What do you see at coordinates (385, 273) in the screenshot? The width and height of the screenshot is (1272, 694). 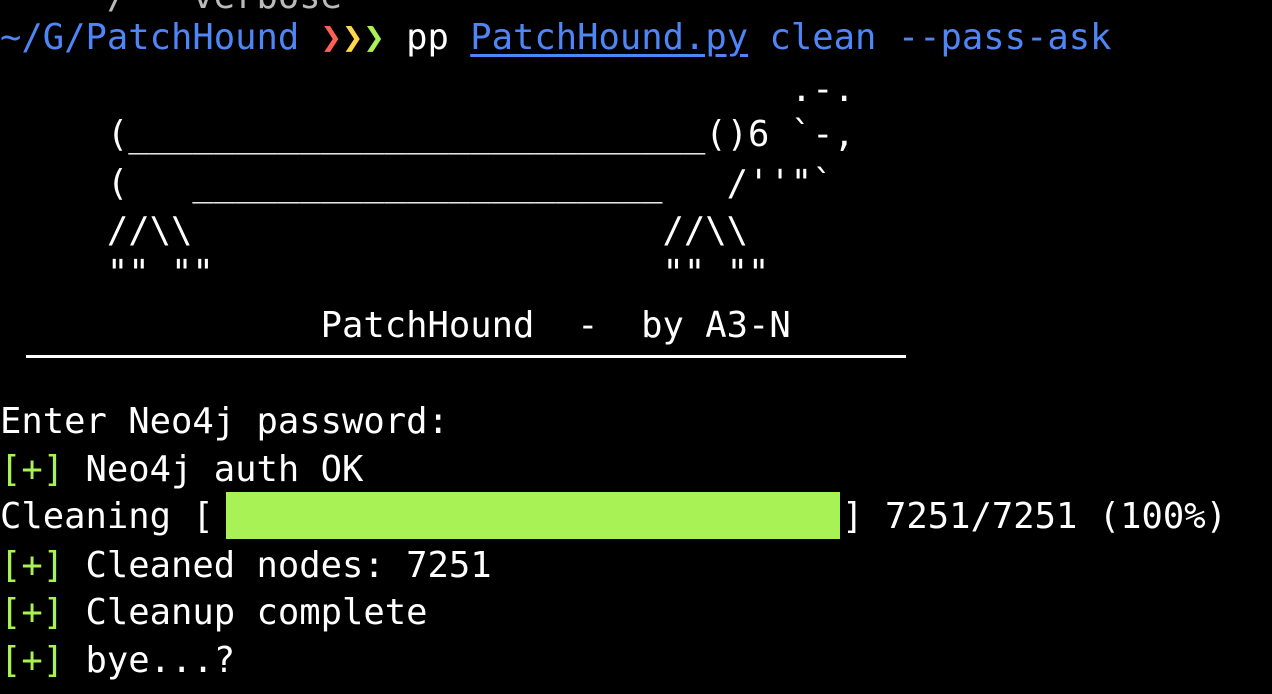 I see `banner-art-line-5: "" "" "" ""` at bounding box center [385, 273].